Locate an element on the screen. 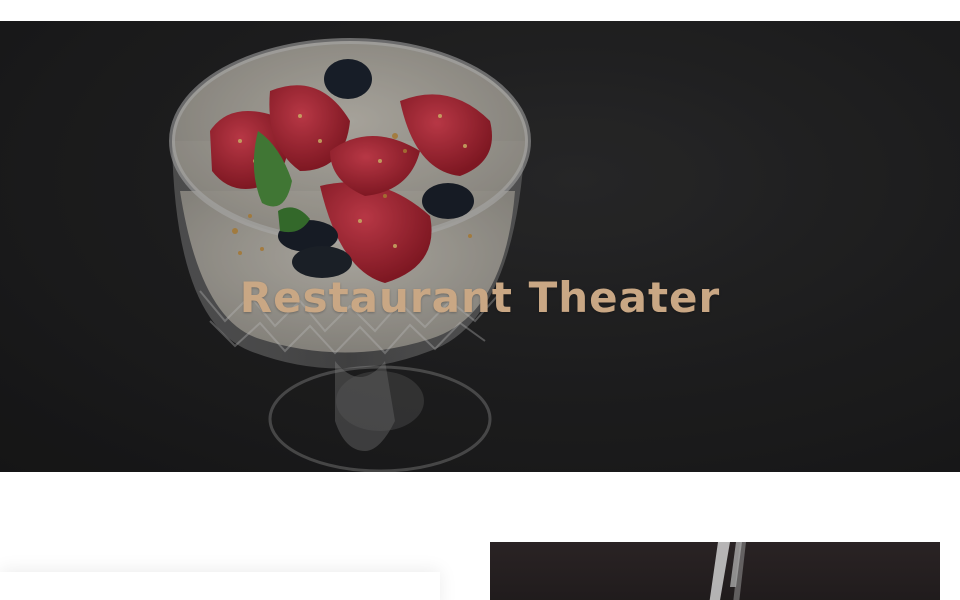 The height and width of the screenshot is (600, 960). hero-title: Restaurant Theater is located at coordinates (480, 297).